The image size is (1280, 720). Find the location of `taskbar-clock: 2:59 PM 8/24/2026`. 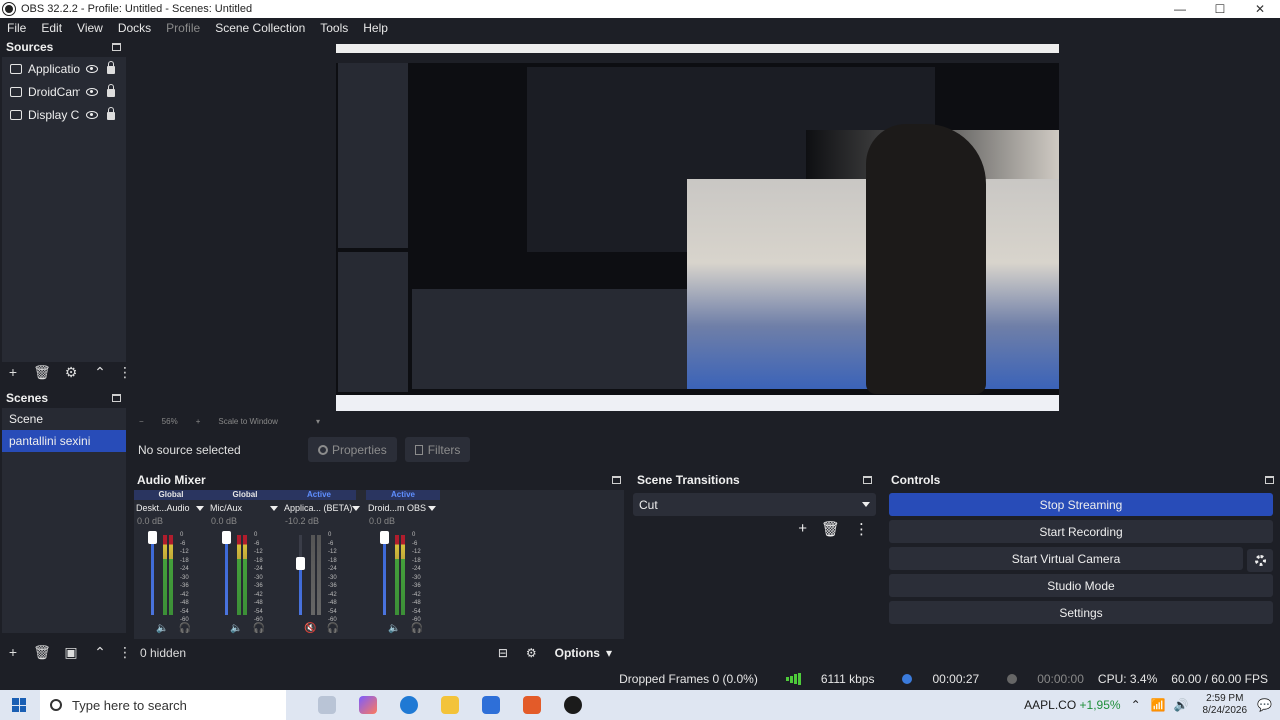

taskbar-clock: 2:59 PM 8/24/2026 is located at coordinates (1225, 705).